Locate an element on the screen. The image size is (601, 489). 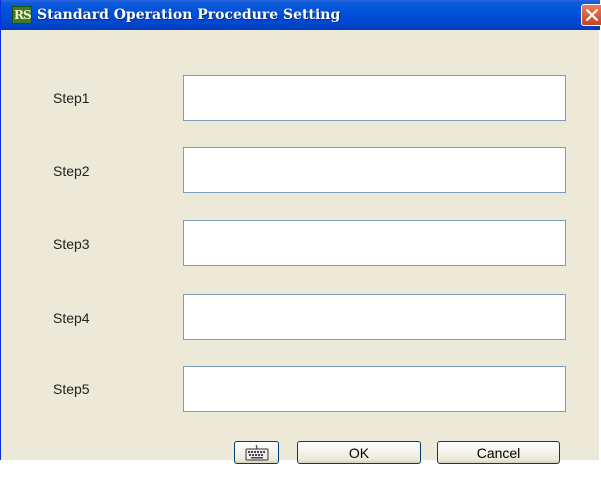
app-logo-icon: RS is located at coordinates (22, 15).